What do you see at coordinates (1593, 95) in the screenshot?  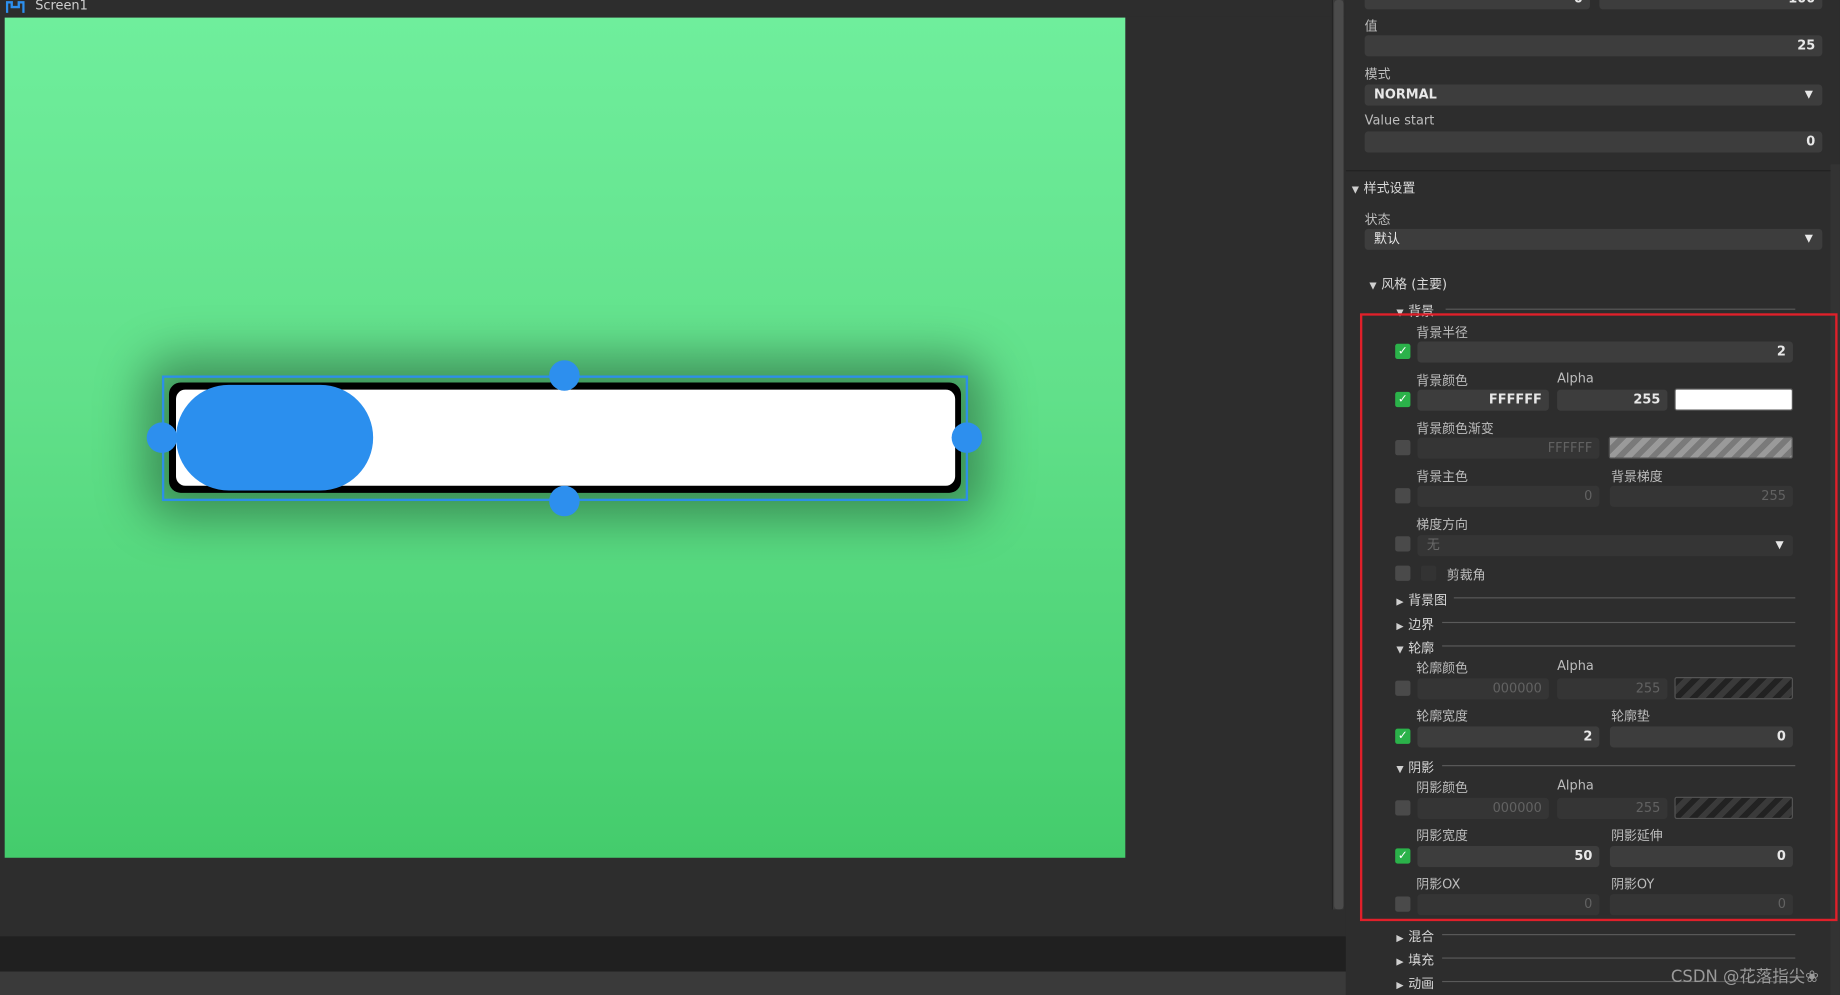 I see `mode-dropdown: NORMAL ▼` at bounding box center [1593, 95].